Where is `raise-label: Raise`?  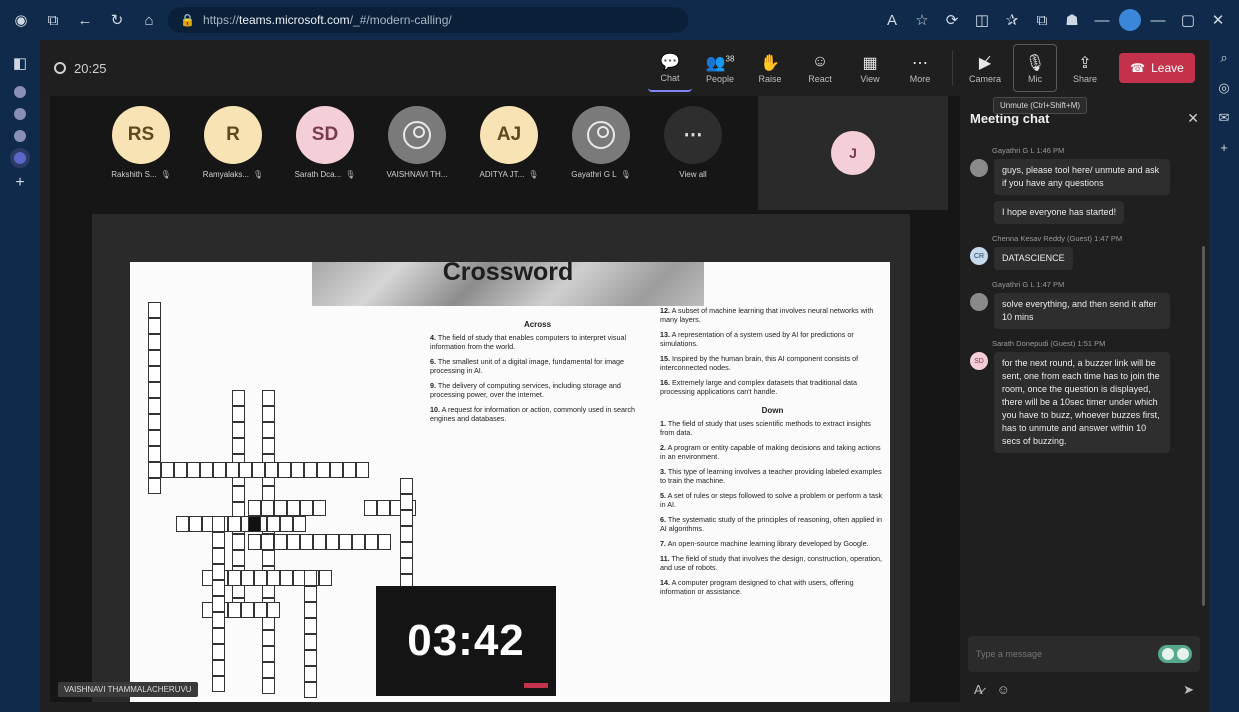 raise-label: Raise is located at coordinates (770, 78).